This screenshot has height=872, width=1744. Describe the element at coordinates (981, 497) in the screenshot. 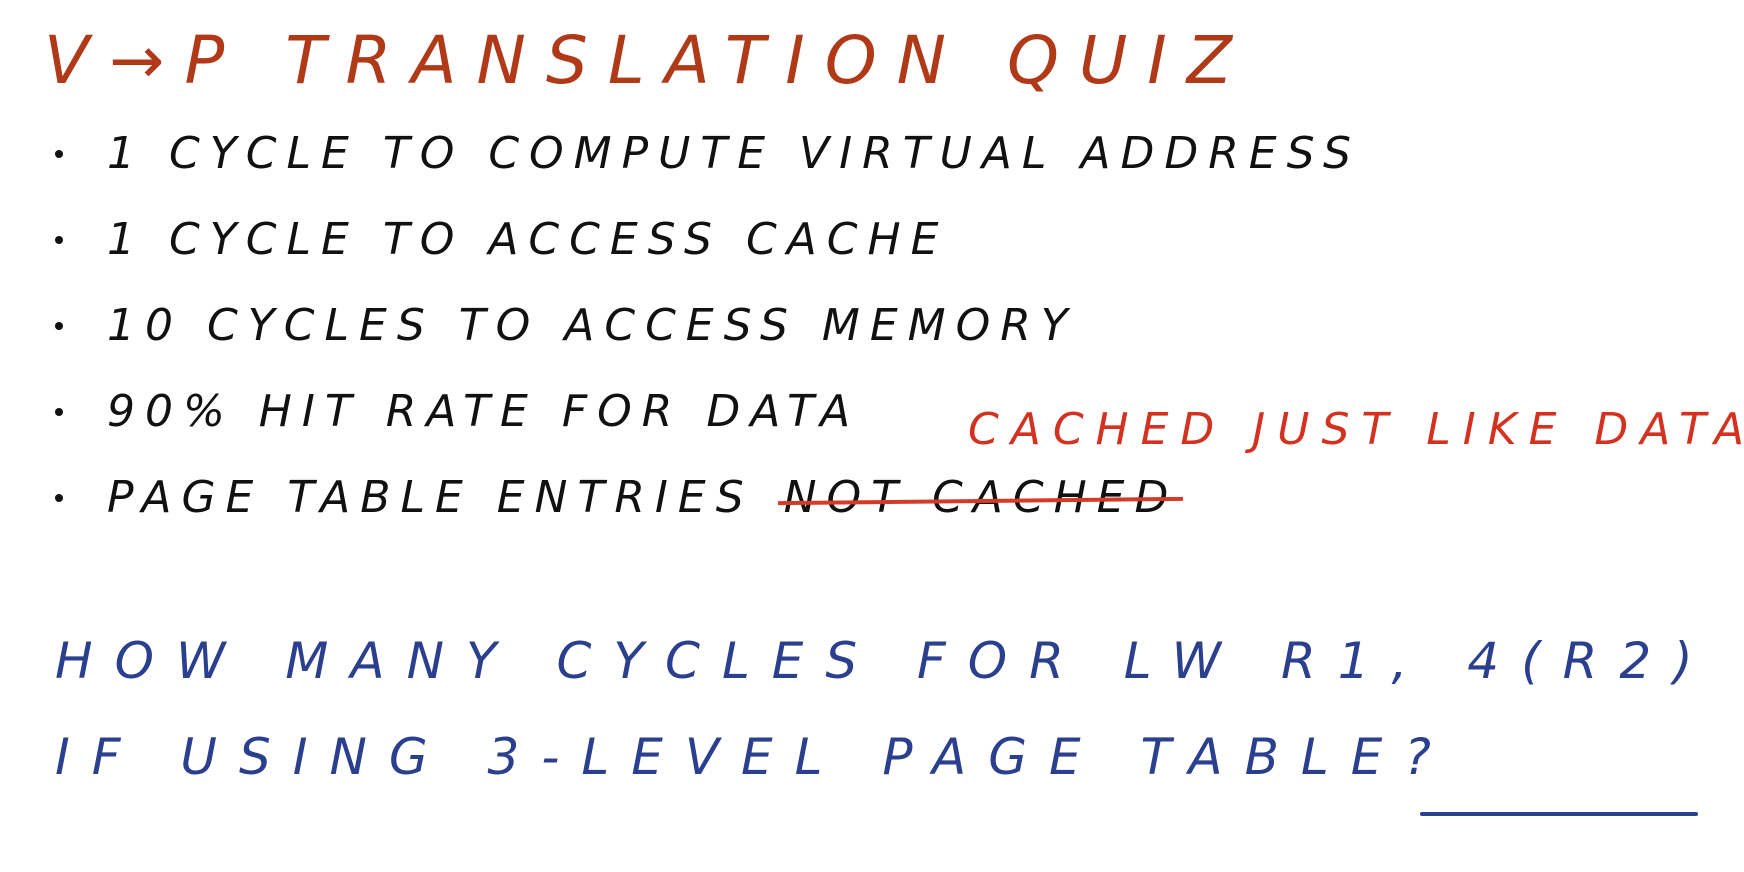

I see `struck-through-text: NOT CACHED` at that location.